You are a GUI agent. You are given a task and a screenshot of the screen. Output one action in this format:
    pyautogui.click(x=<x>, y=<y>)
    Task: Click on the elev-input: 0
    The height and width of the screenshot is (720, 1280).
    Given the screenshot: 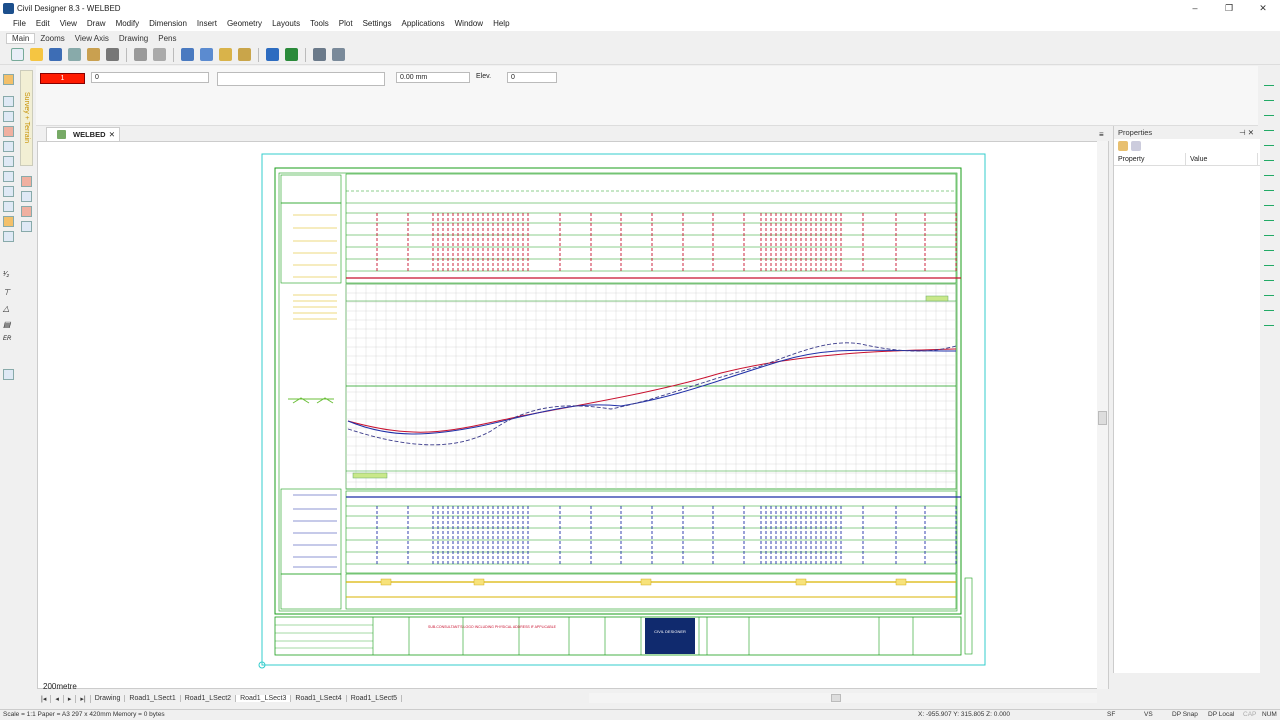 What is the action you would take?
    pyautogui.click(x=532, y=77)
    